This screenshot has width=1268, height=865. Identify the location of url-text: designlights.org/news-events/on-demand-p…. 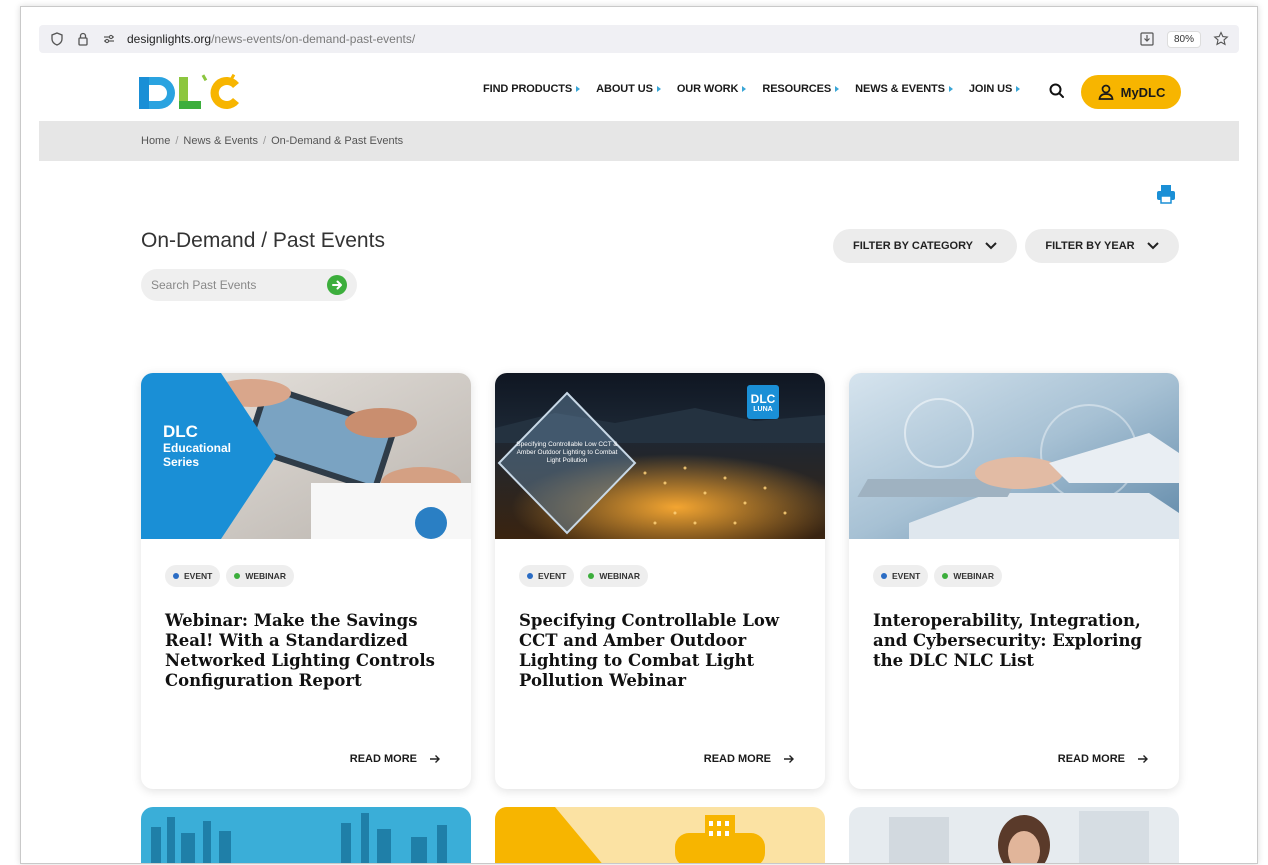
(271, 39).